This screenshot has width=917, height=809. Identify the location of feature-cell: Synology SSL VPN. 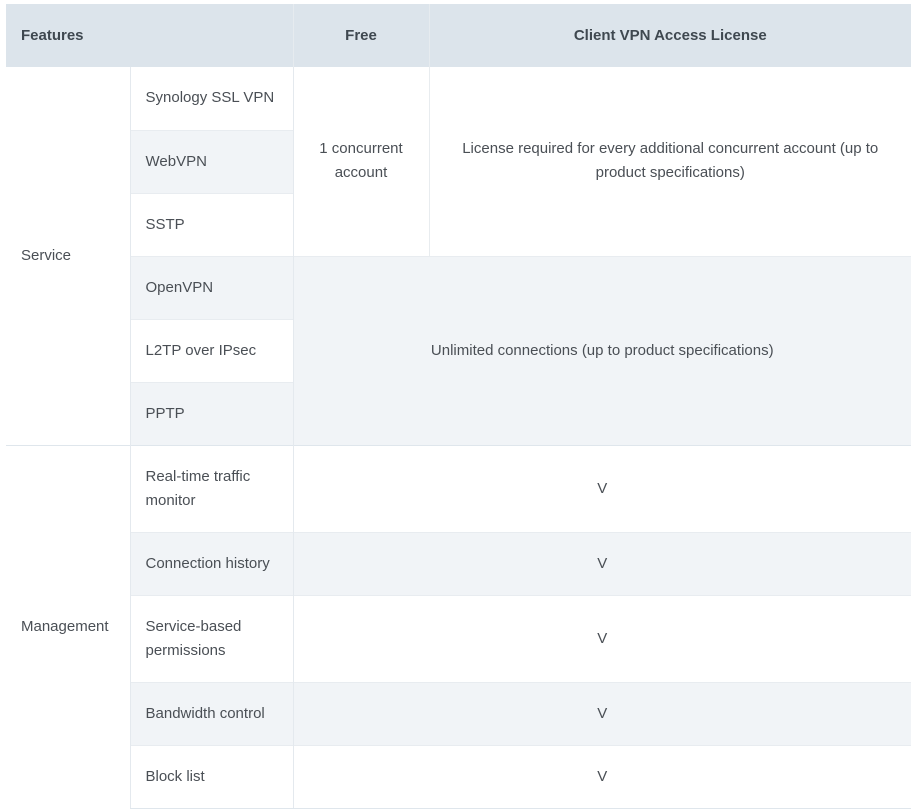
(211, 98).